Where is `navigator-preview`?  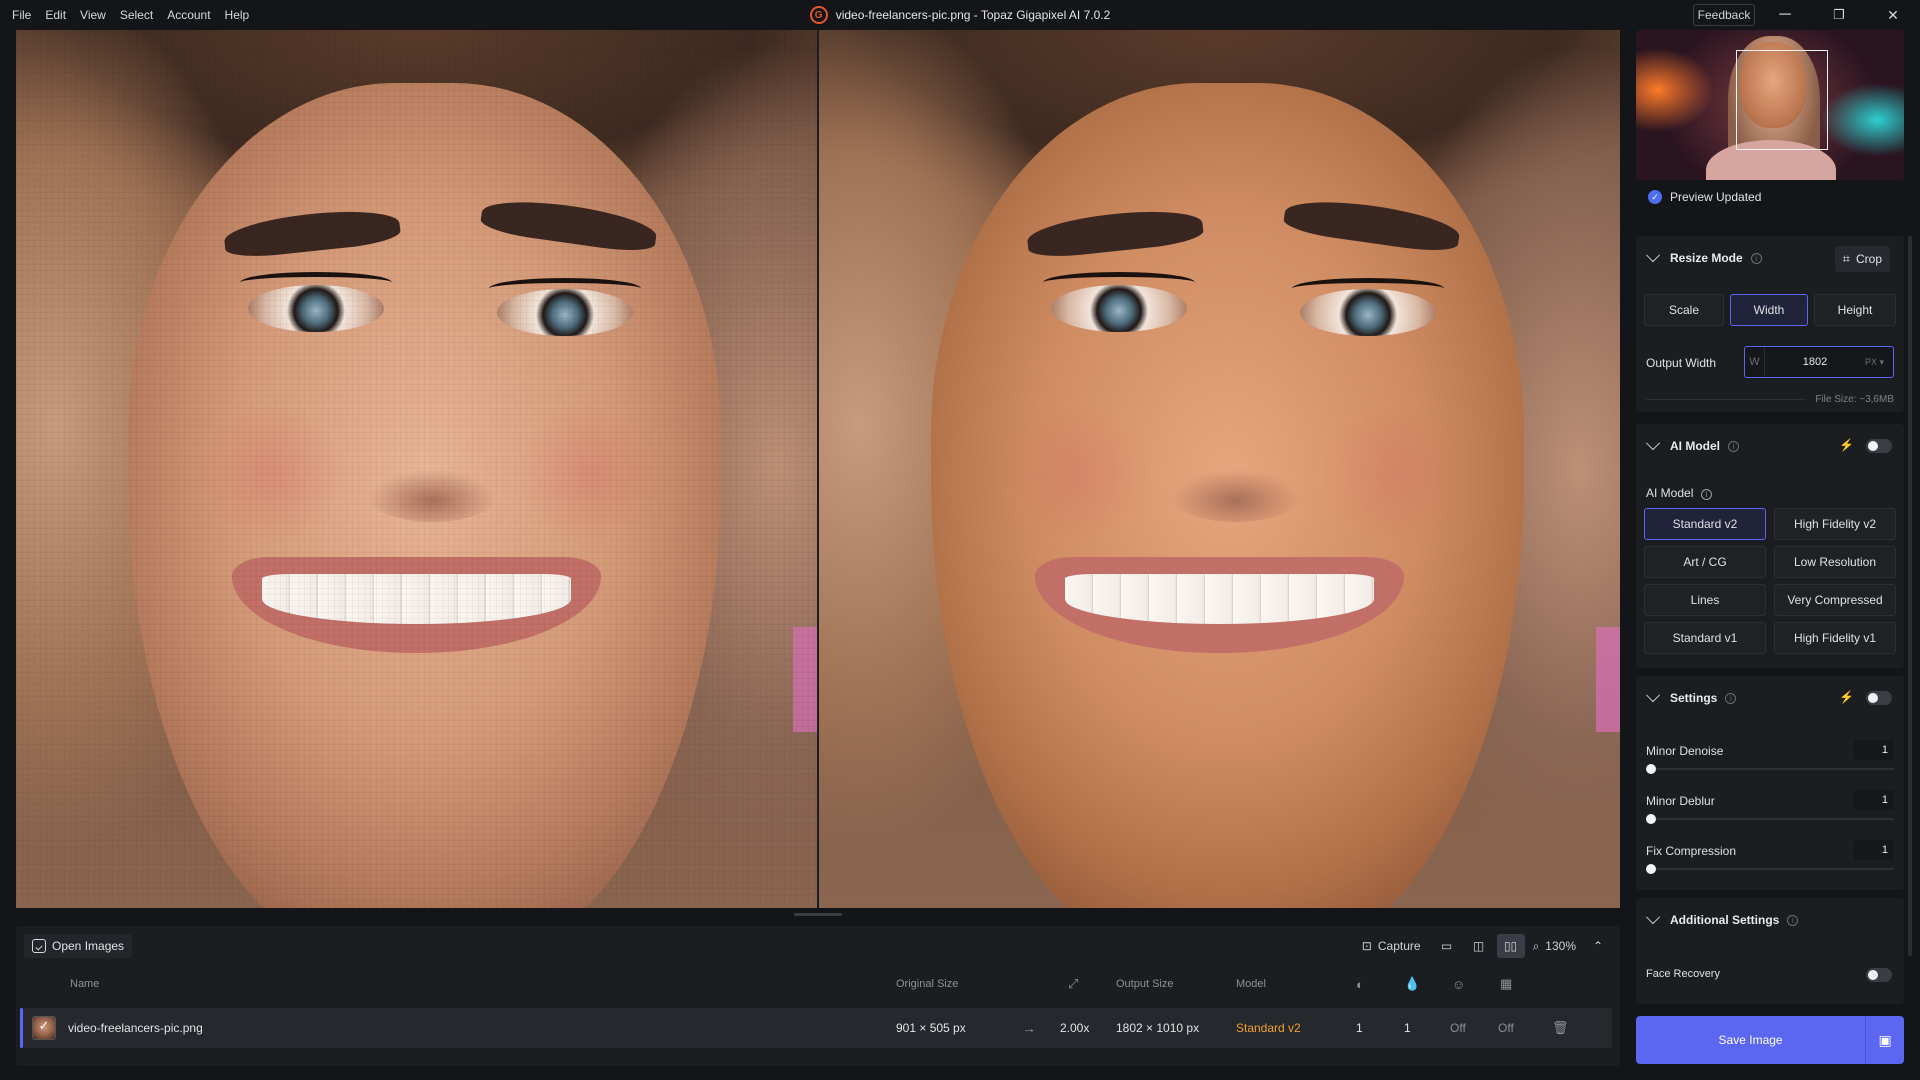
navigator-preview is located at coordinates (1770, 105).